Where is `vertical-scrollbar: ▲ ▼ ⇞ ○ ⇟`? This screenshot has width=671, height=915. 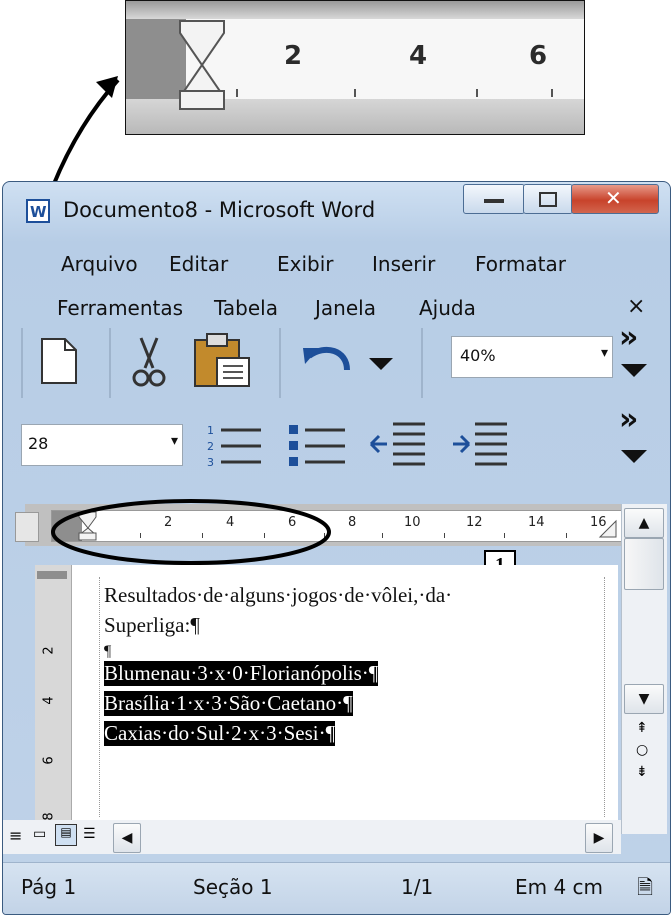
vertical-scrollbar: ▲ ▼ ⇞ ○ ⇟ is located at coordinates (644, 669).